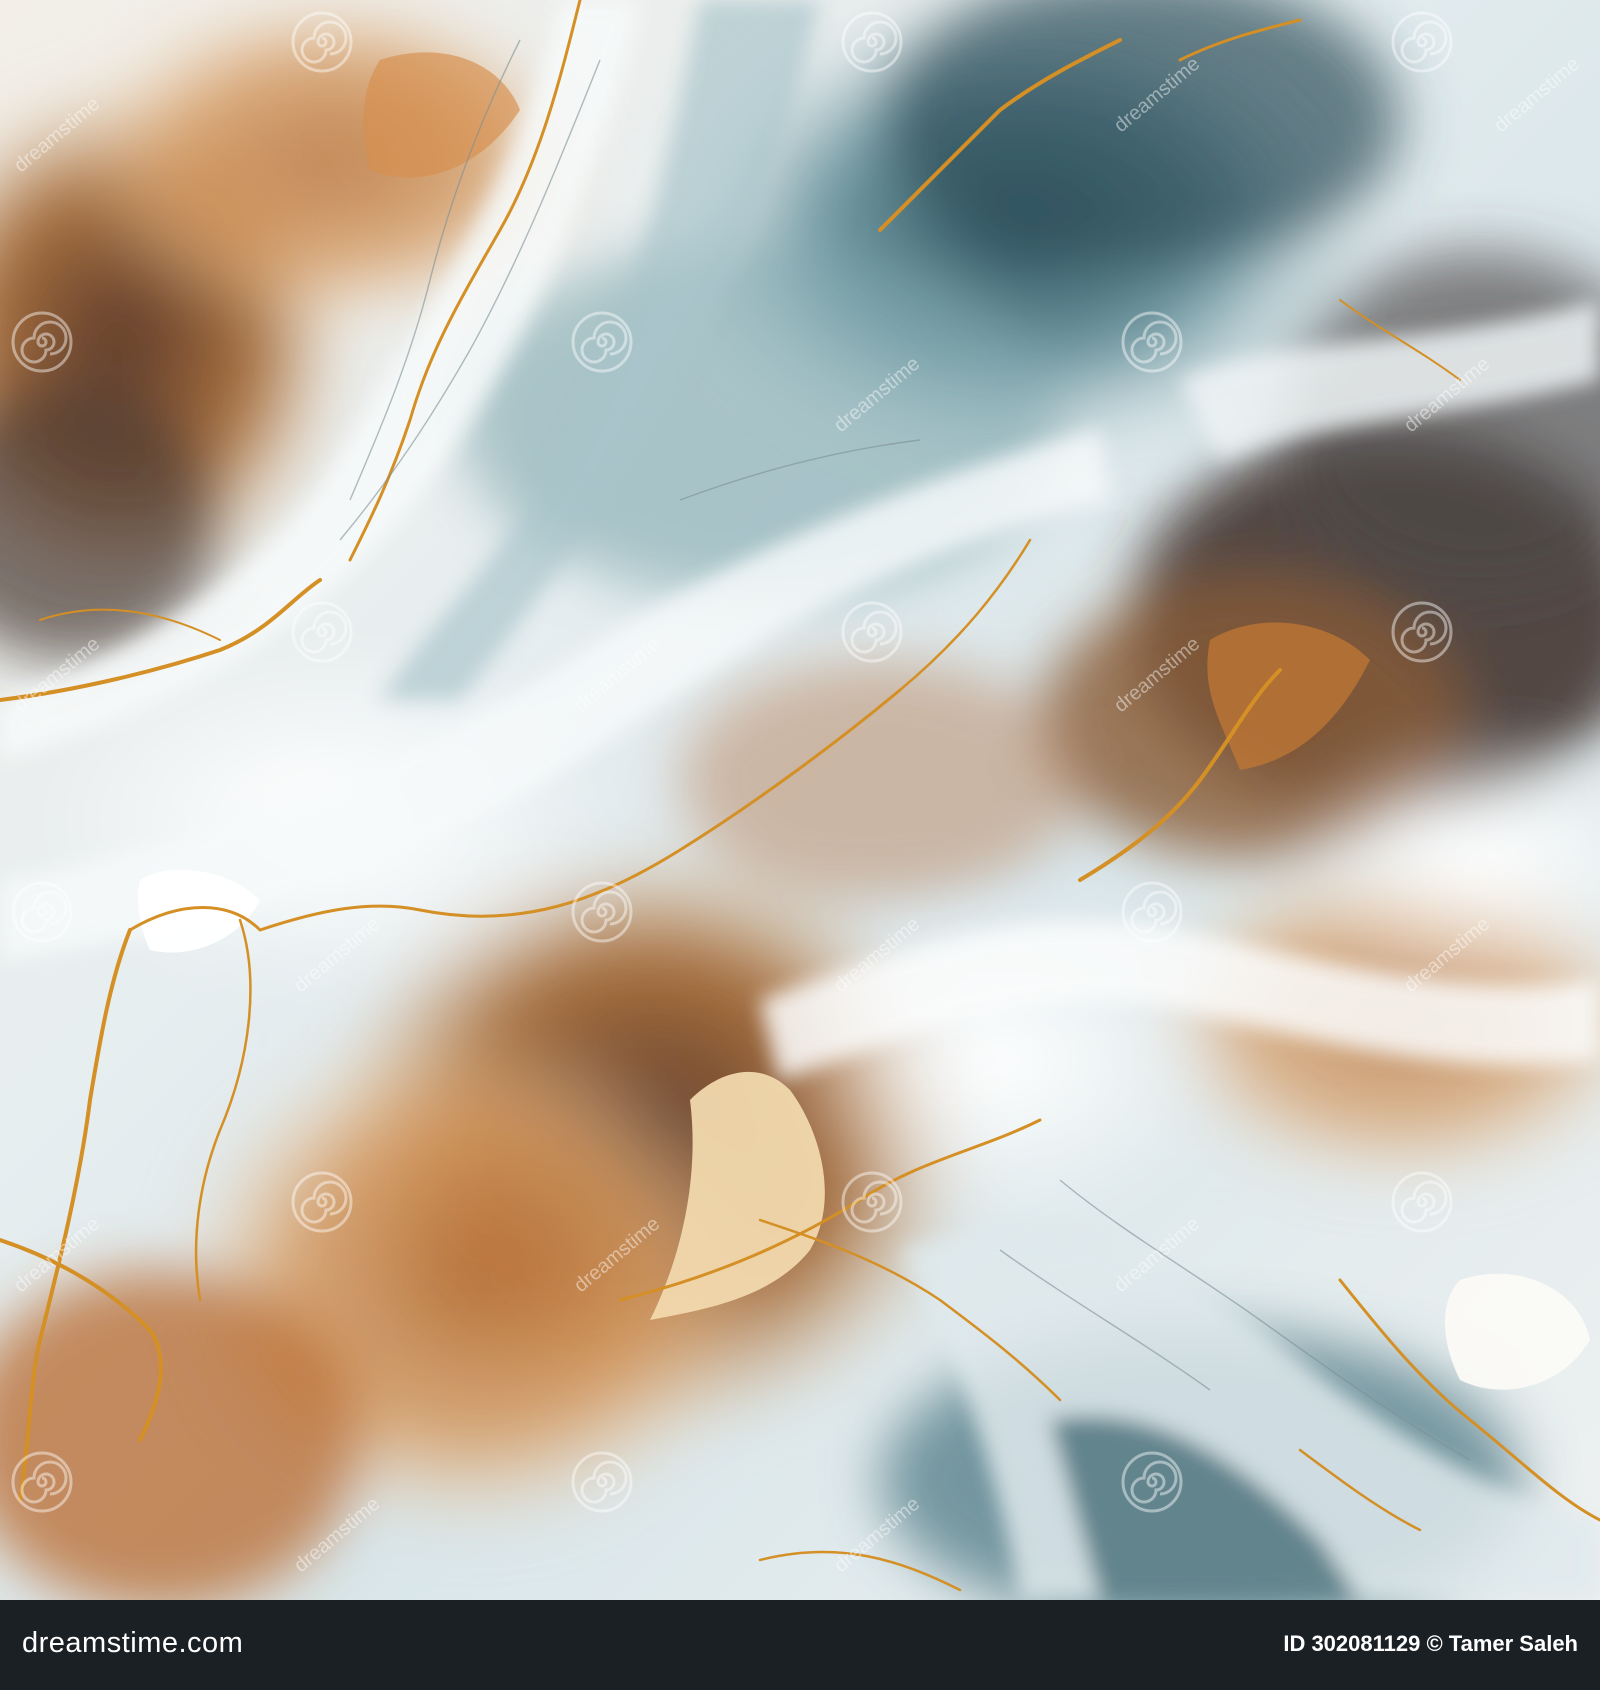  I want to click on dreamstime-logo-text: dreamstime.com, so click(133, 1643).